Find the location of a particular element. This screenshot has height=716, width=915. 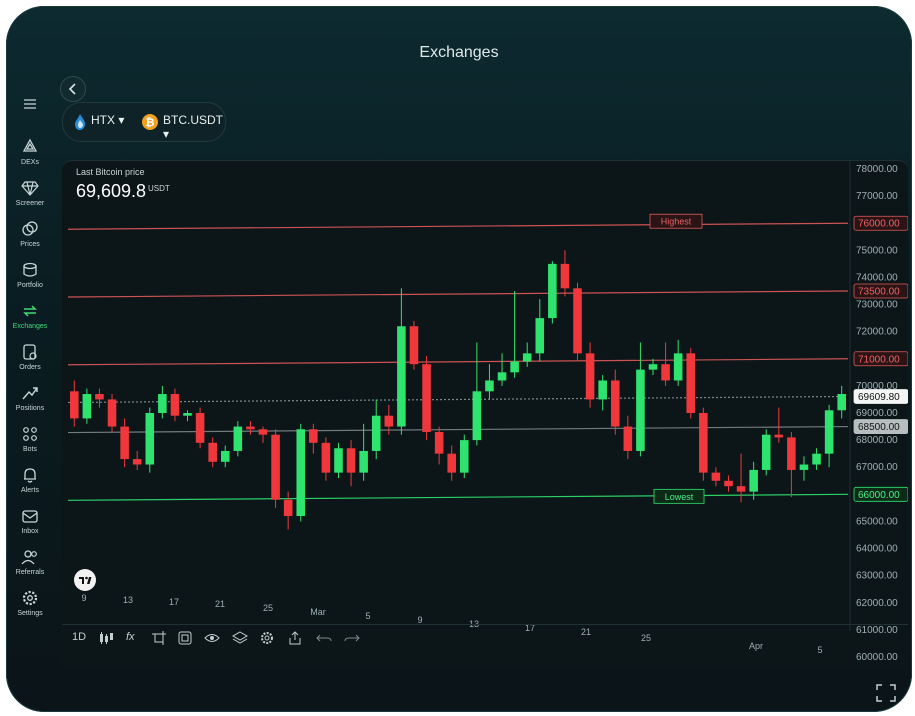

level-line-resistance is located at coordinates (458, 294).